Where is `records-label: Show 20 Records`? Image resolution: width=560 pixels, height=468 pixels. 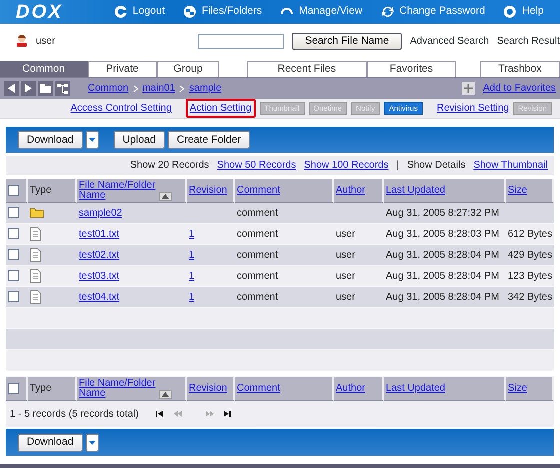
records-label: Show 20 Records is located at coordinates (170, 166).